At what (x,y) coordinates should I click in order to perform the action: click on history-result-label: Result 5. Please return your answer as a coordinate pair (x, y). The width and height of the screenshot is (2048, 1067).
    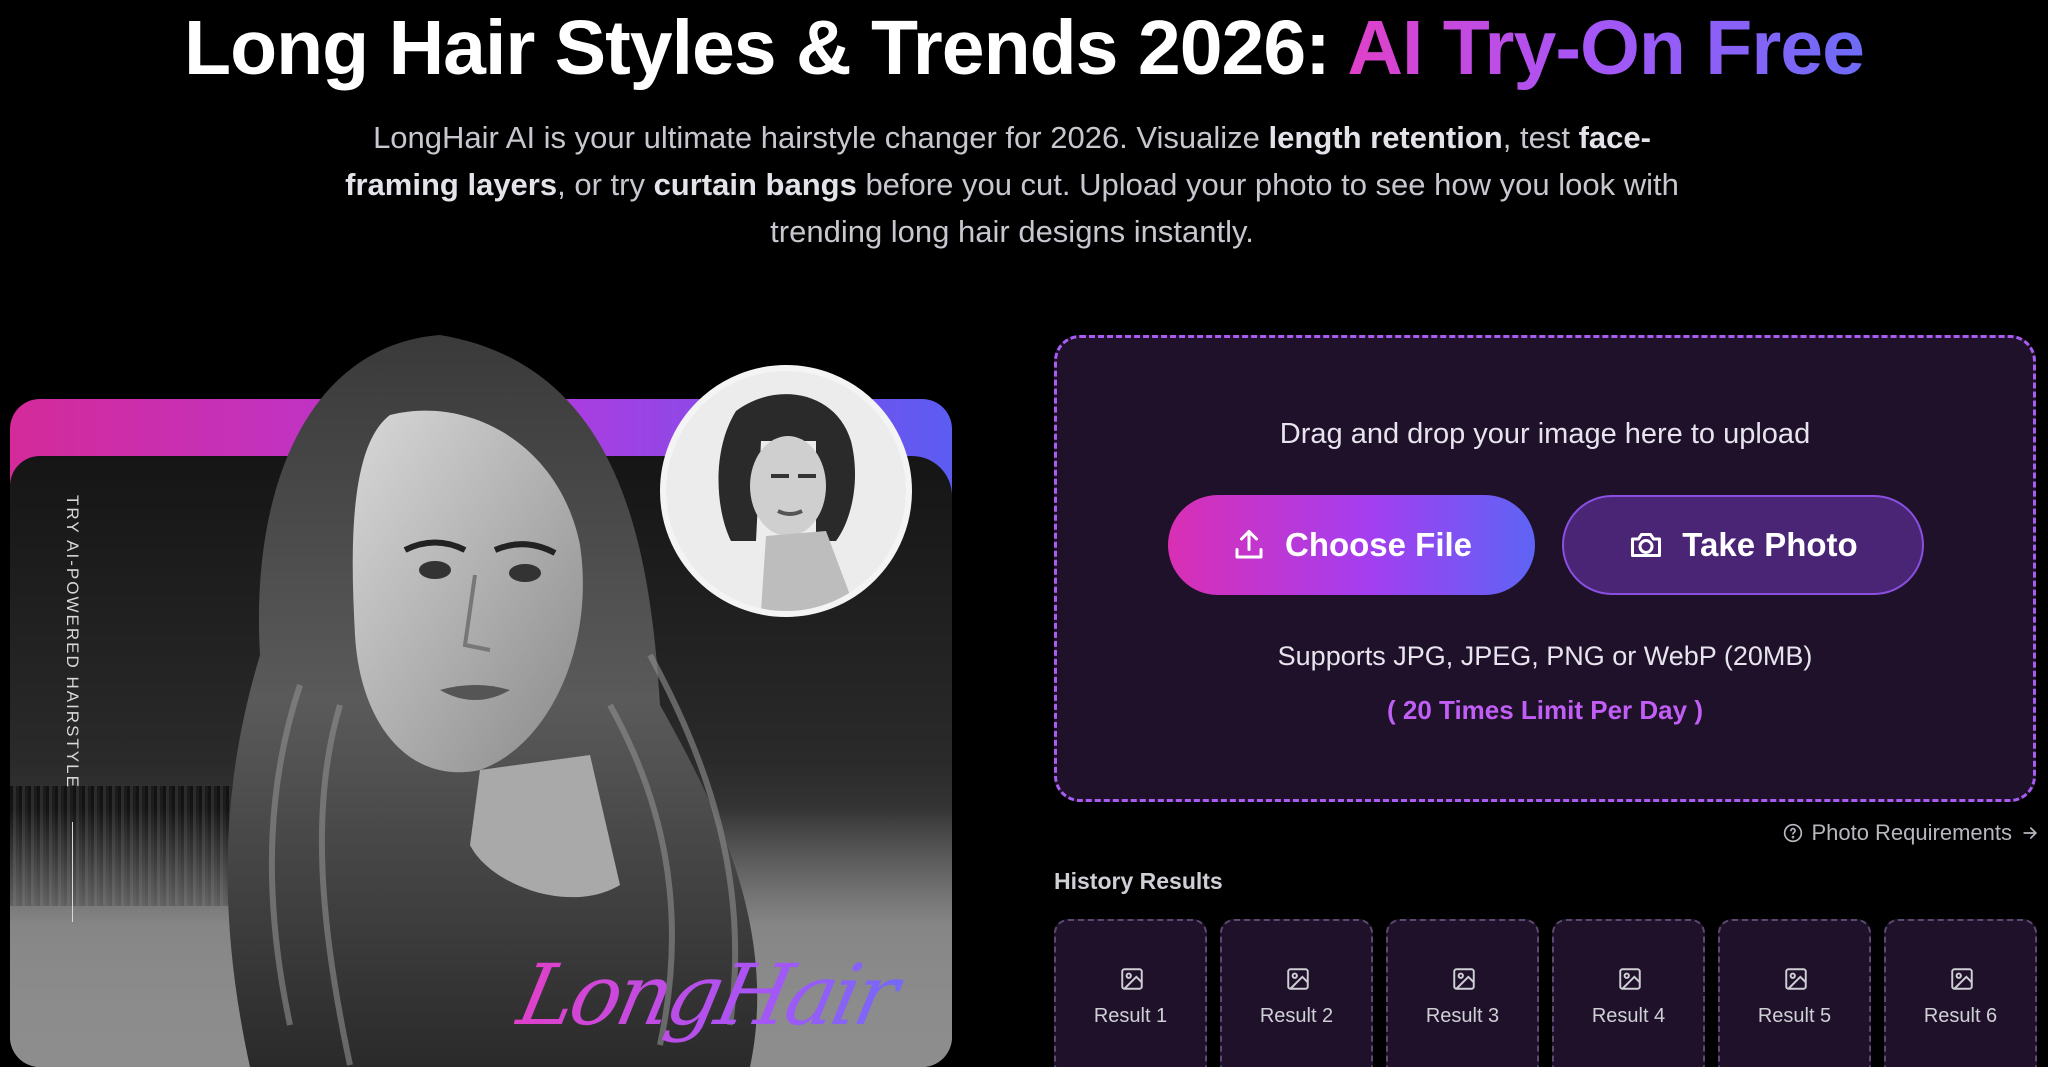
    Looking at the image, I should click on (1794, 1016).